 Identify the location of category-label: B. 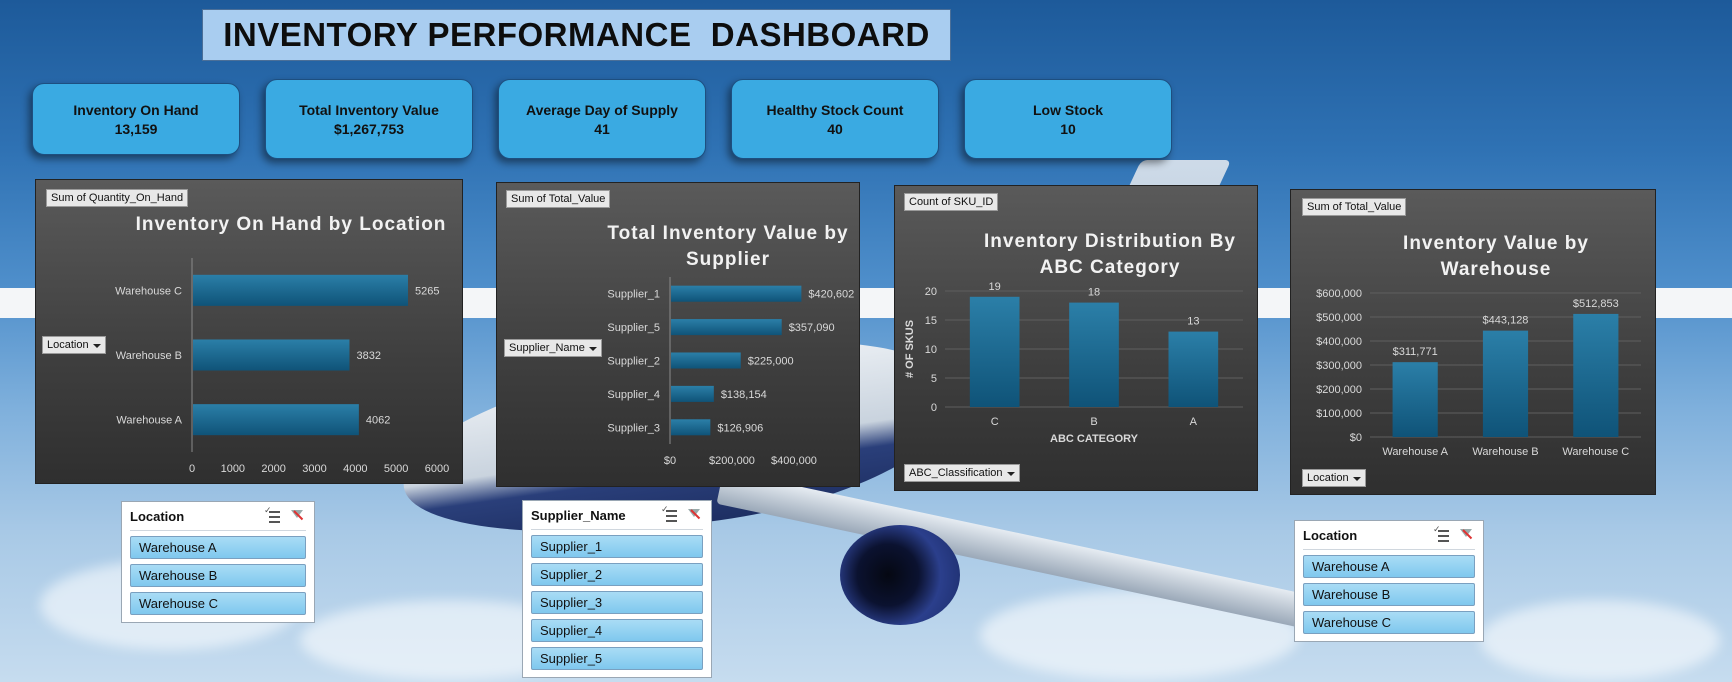
(1093, 422).